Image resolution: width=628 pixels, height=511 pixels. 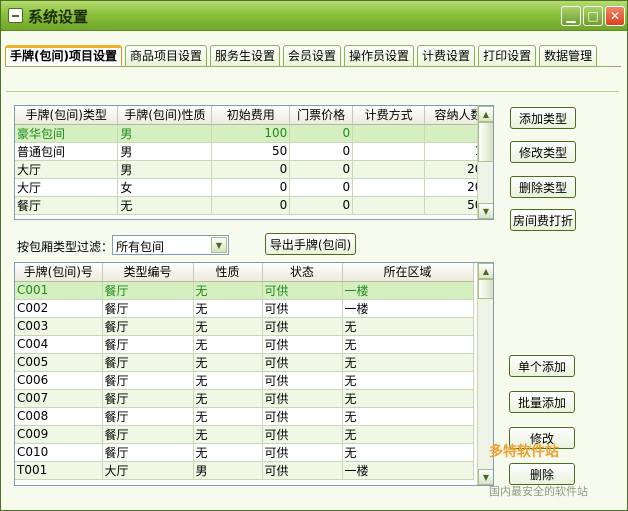 What do you see at coordinates (244, 326) in the screenshot?
I see `table-row: C003 餐厅无可供无` at bounding box center [244, 326].